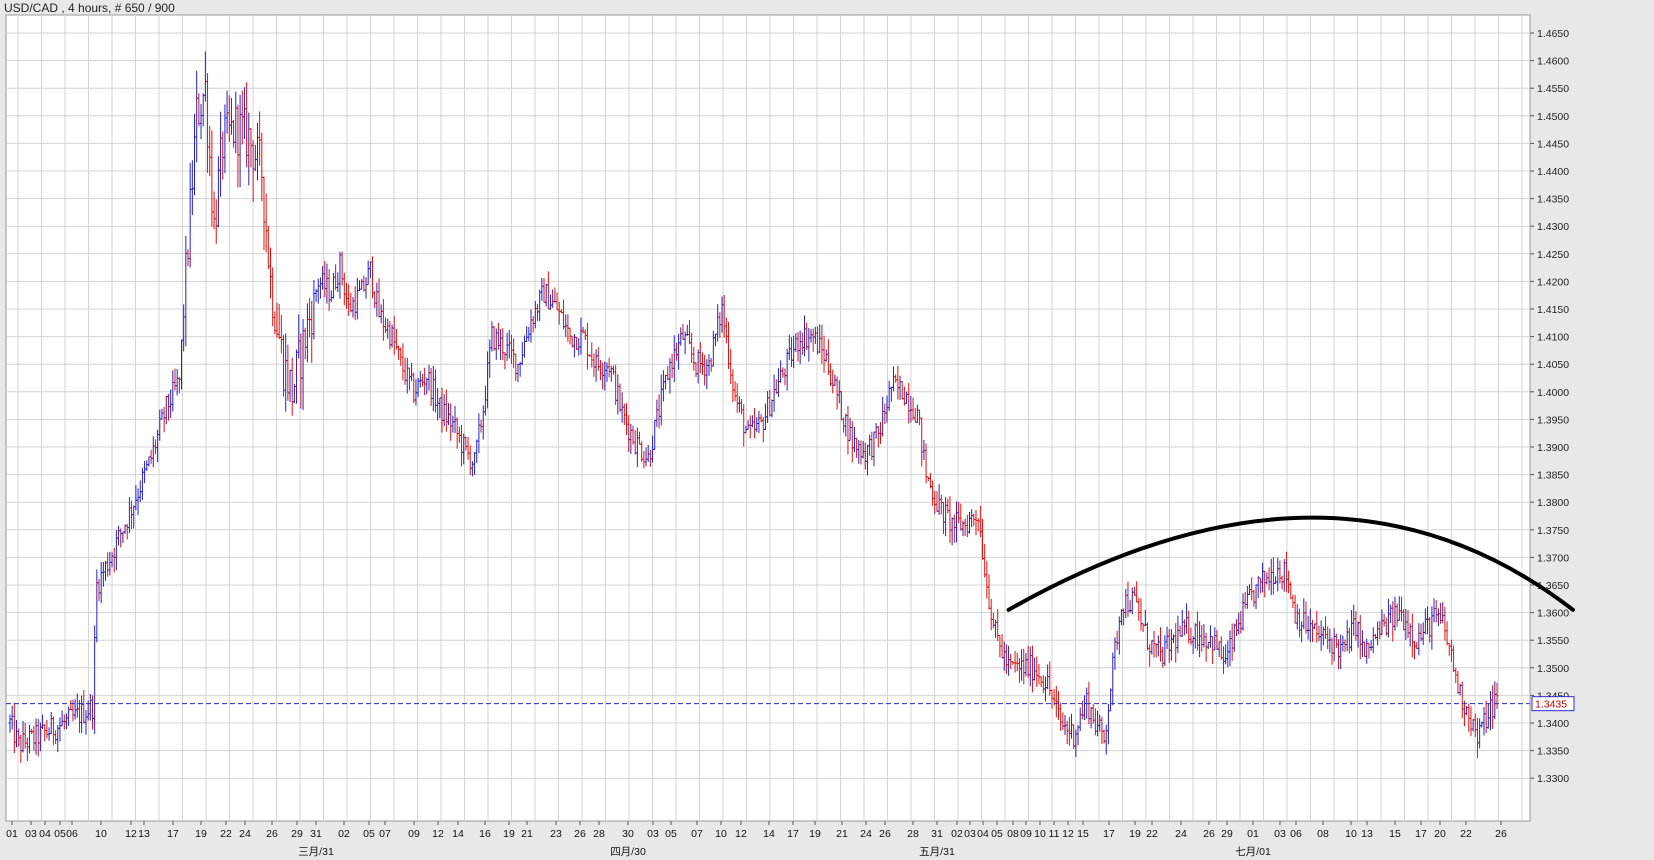 Image resolution: width=1654 pixels, height=860 pixels. Describe the element at coordinates (1553, 752) in the screenshot. I see `price-tick-label: 1.3350` at that location.